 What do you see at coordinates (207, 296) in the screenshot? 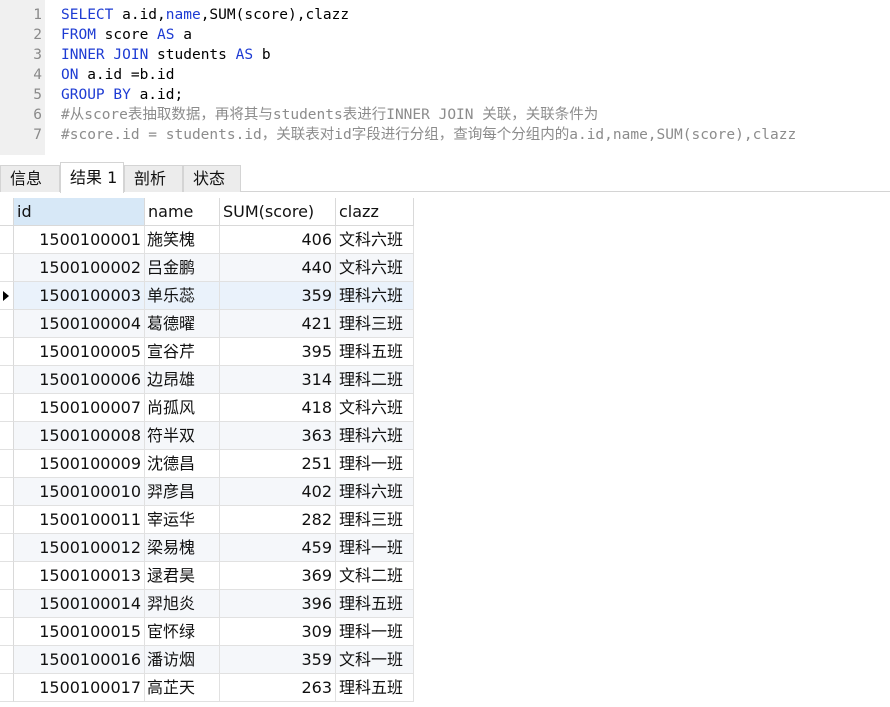
I see `table-row: 1500100003 单乐蕊 359 理科六班` at bounding box center [207, 296].